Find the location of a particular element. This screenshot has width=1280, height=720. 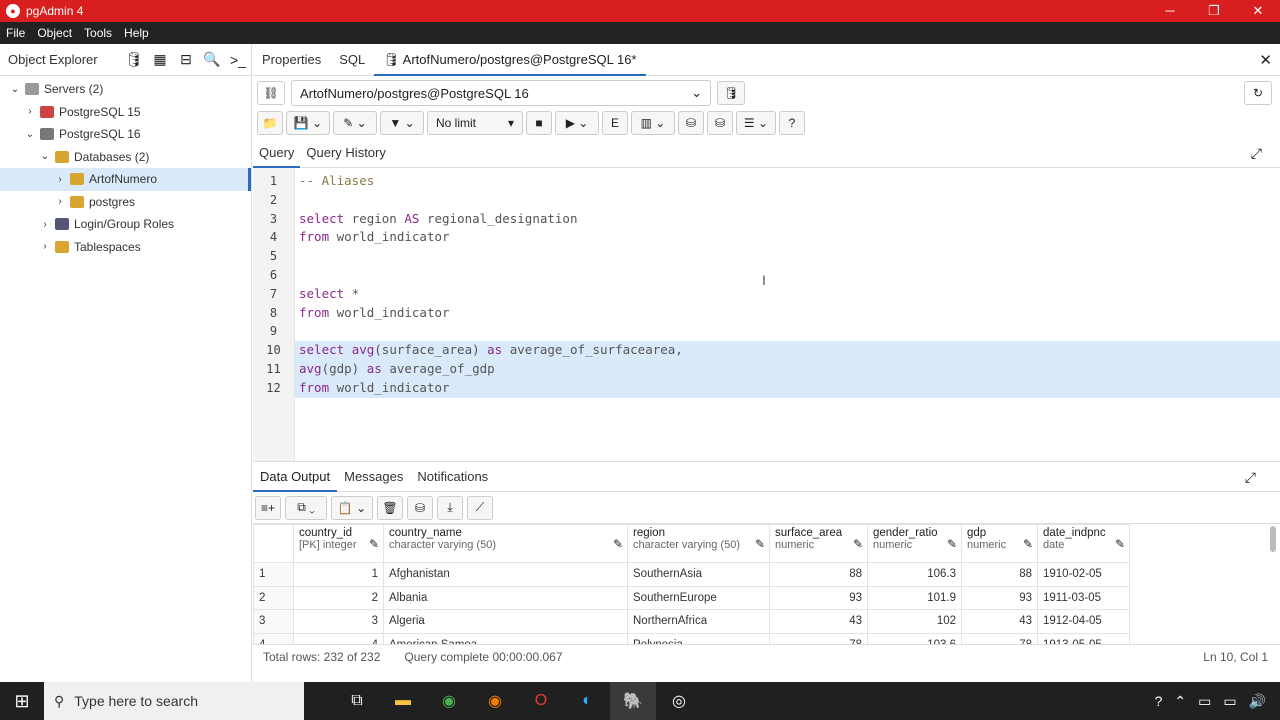

table-cell: Algeria is located at coordinates (505, 621).